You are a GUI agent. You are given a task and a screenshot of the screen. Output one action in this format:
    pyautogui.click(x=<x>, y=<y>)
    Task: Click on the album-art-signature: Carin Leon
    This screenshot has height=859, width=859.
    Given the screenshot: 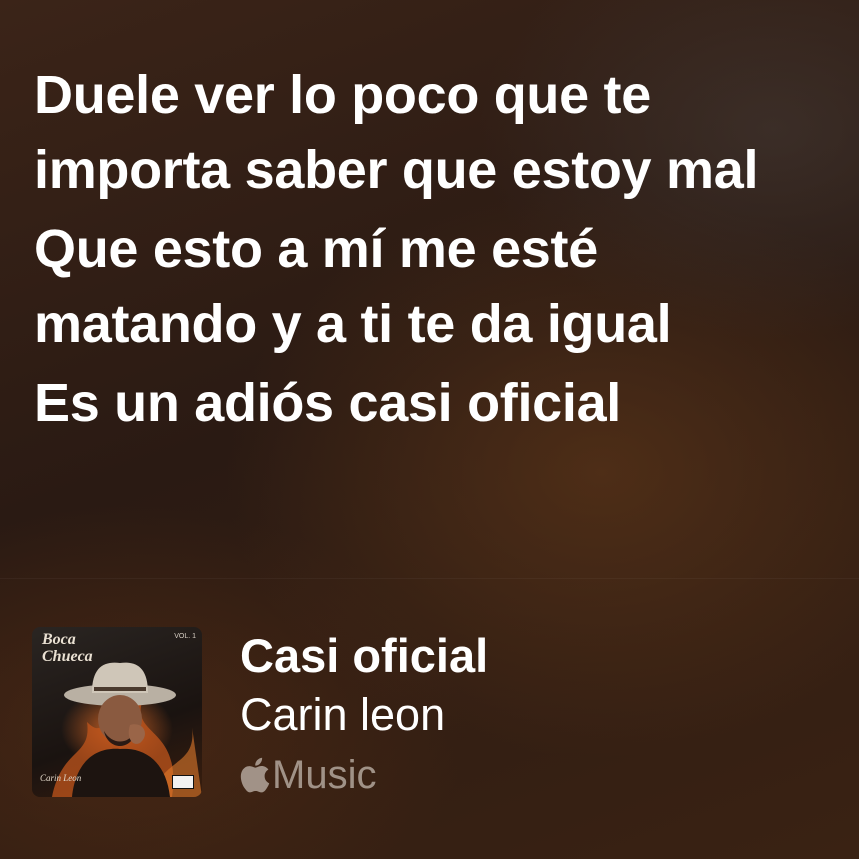 What is the action you would take?
    pyautogui.click(x=61, y=778)
    